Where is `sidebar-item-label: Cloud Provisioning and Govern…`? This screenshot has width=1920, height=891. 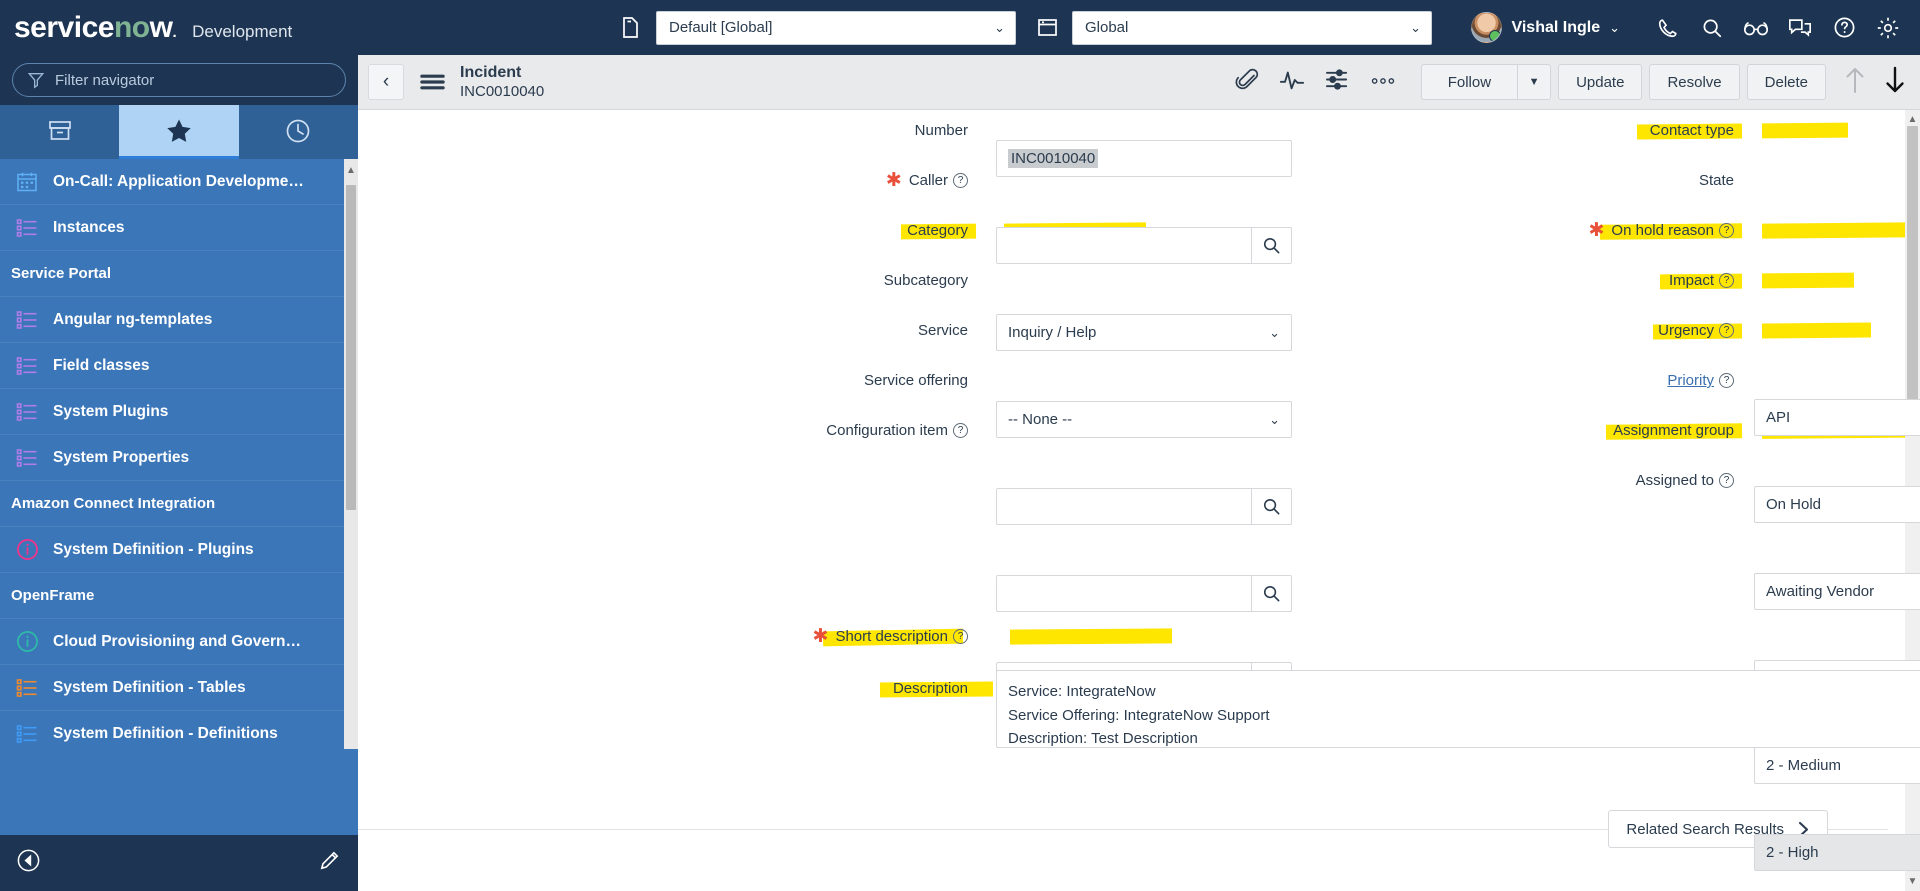 sidebar-item-label: Cloud Provisioning and Govern… is located at coordinates (177, 641).